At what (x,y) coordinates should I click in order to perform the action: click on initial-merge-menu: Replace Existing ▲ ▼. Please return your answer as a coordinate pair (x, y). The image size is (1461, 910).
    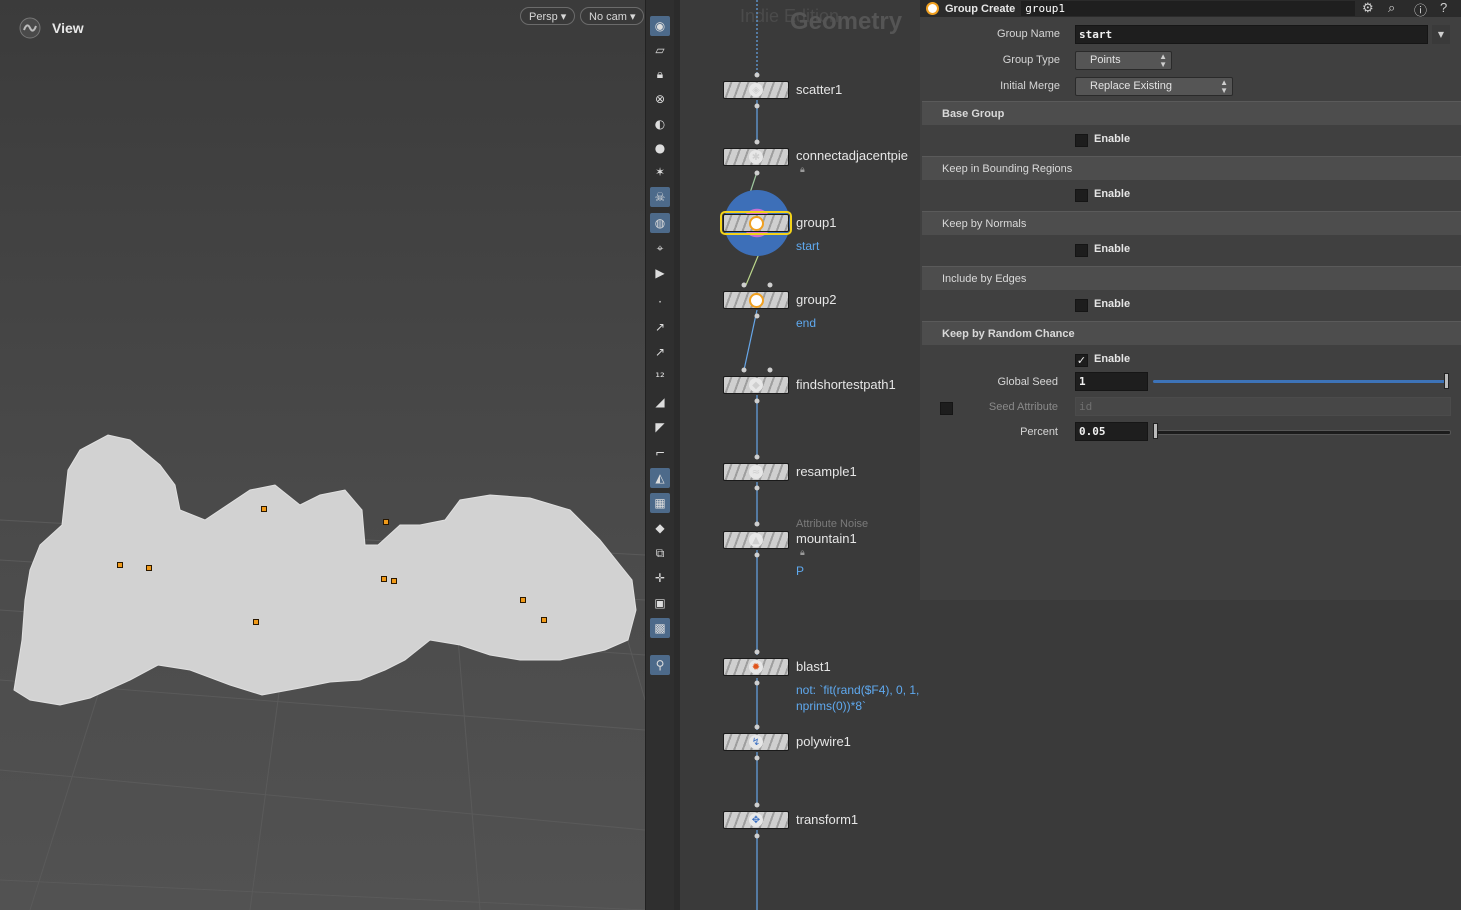
    Looking at the image, I should click on (1154, 86).